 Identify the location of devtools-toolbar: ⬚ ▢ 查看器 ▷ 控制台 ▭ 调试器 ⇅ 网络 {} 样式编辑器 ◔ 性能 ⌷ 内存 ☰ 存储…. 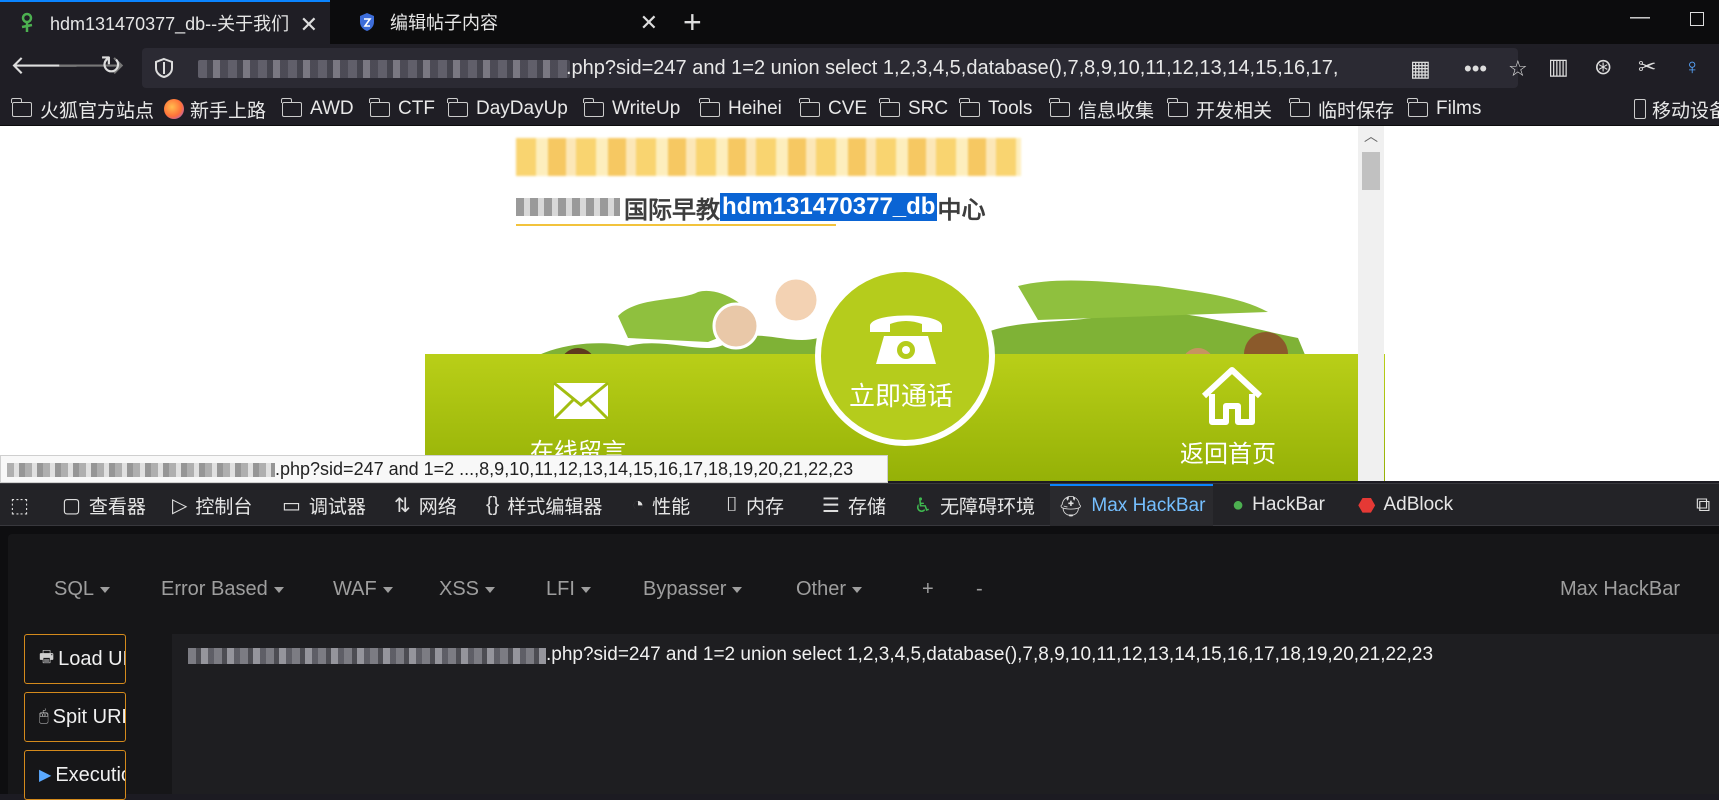
(859, 504).